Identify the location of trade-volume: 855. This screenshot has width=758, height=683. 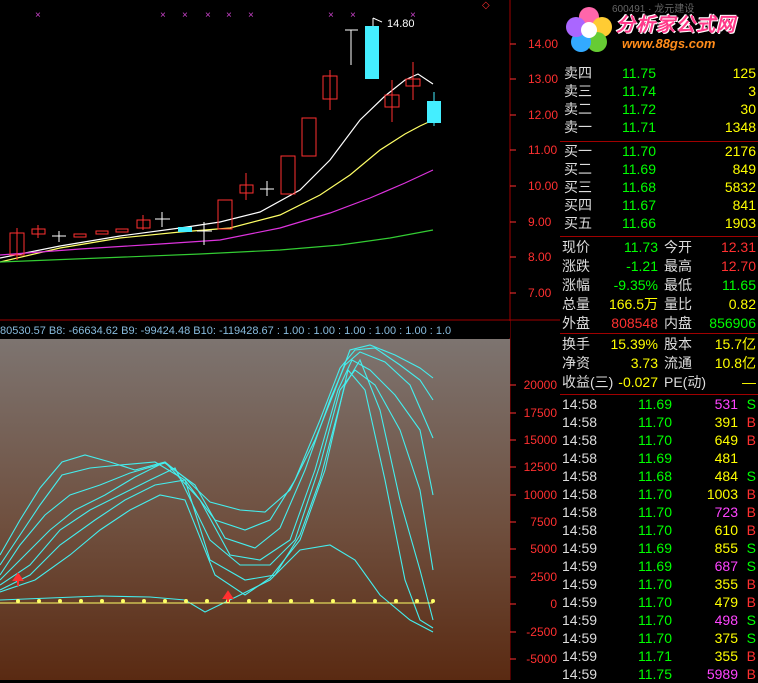
(726, 548).